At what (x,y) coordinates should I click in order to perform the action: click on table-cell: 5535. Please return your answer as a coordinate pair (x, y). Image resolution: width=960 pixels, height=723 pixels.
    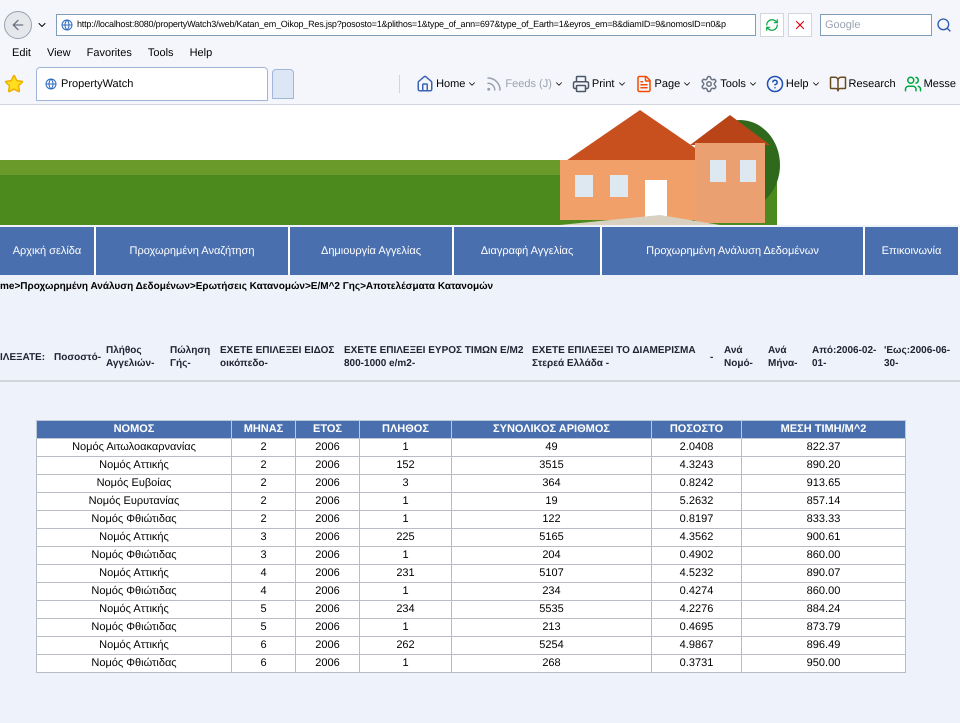
    Looking at the image, I should click on (552, 609).